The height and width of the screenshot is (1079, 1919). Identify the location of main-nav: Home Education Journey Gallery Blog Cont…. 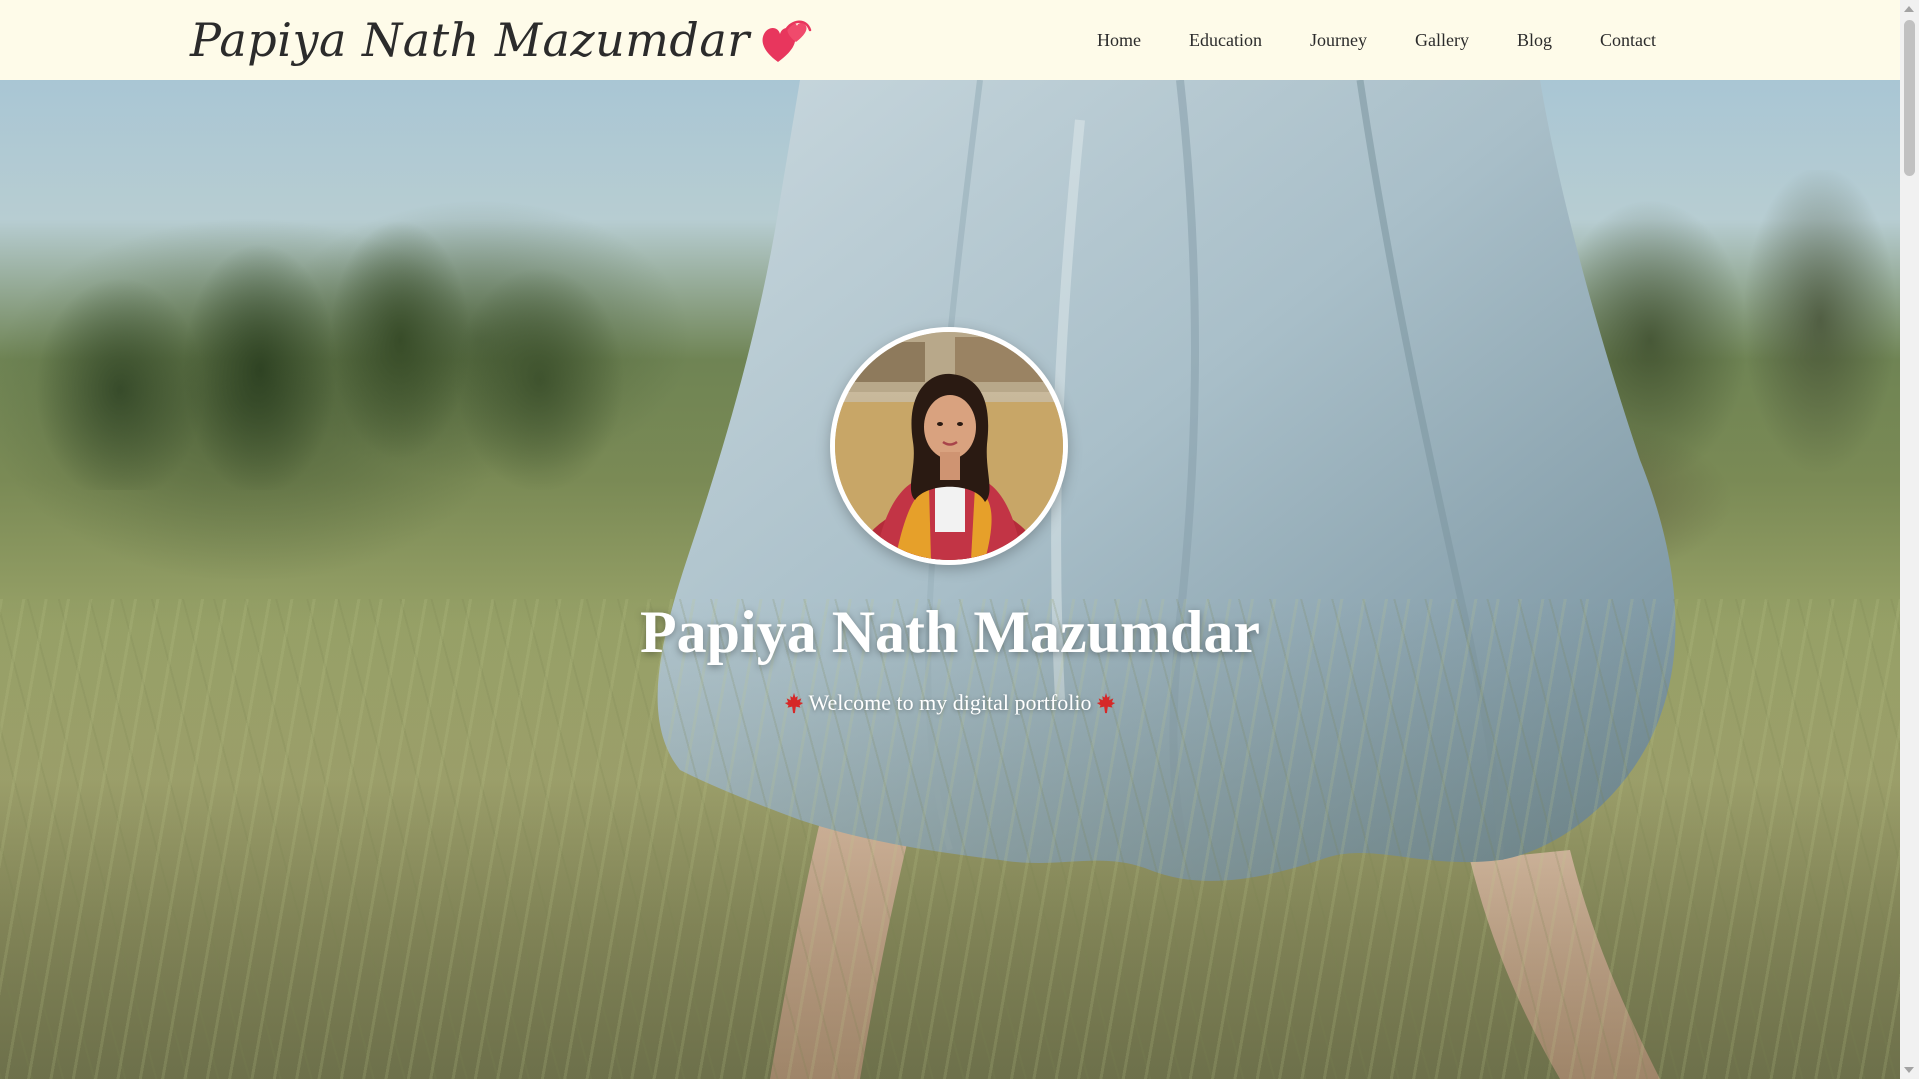
(1376, 40).